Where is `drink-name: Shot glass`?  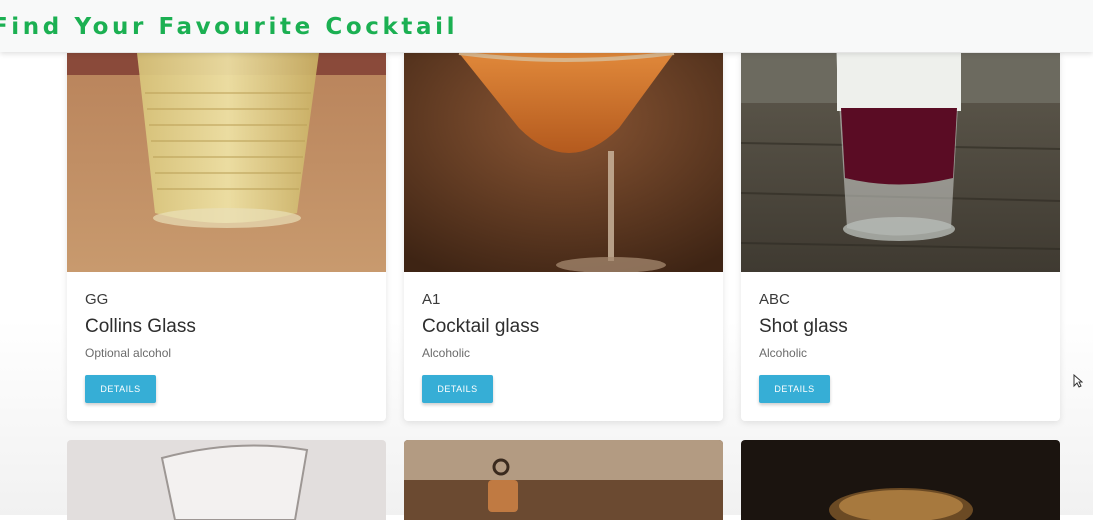
drink-name: Shot glass is located at coordinates (803, 326).